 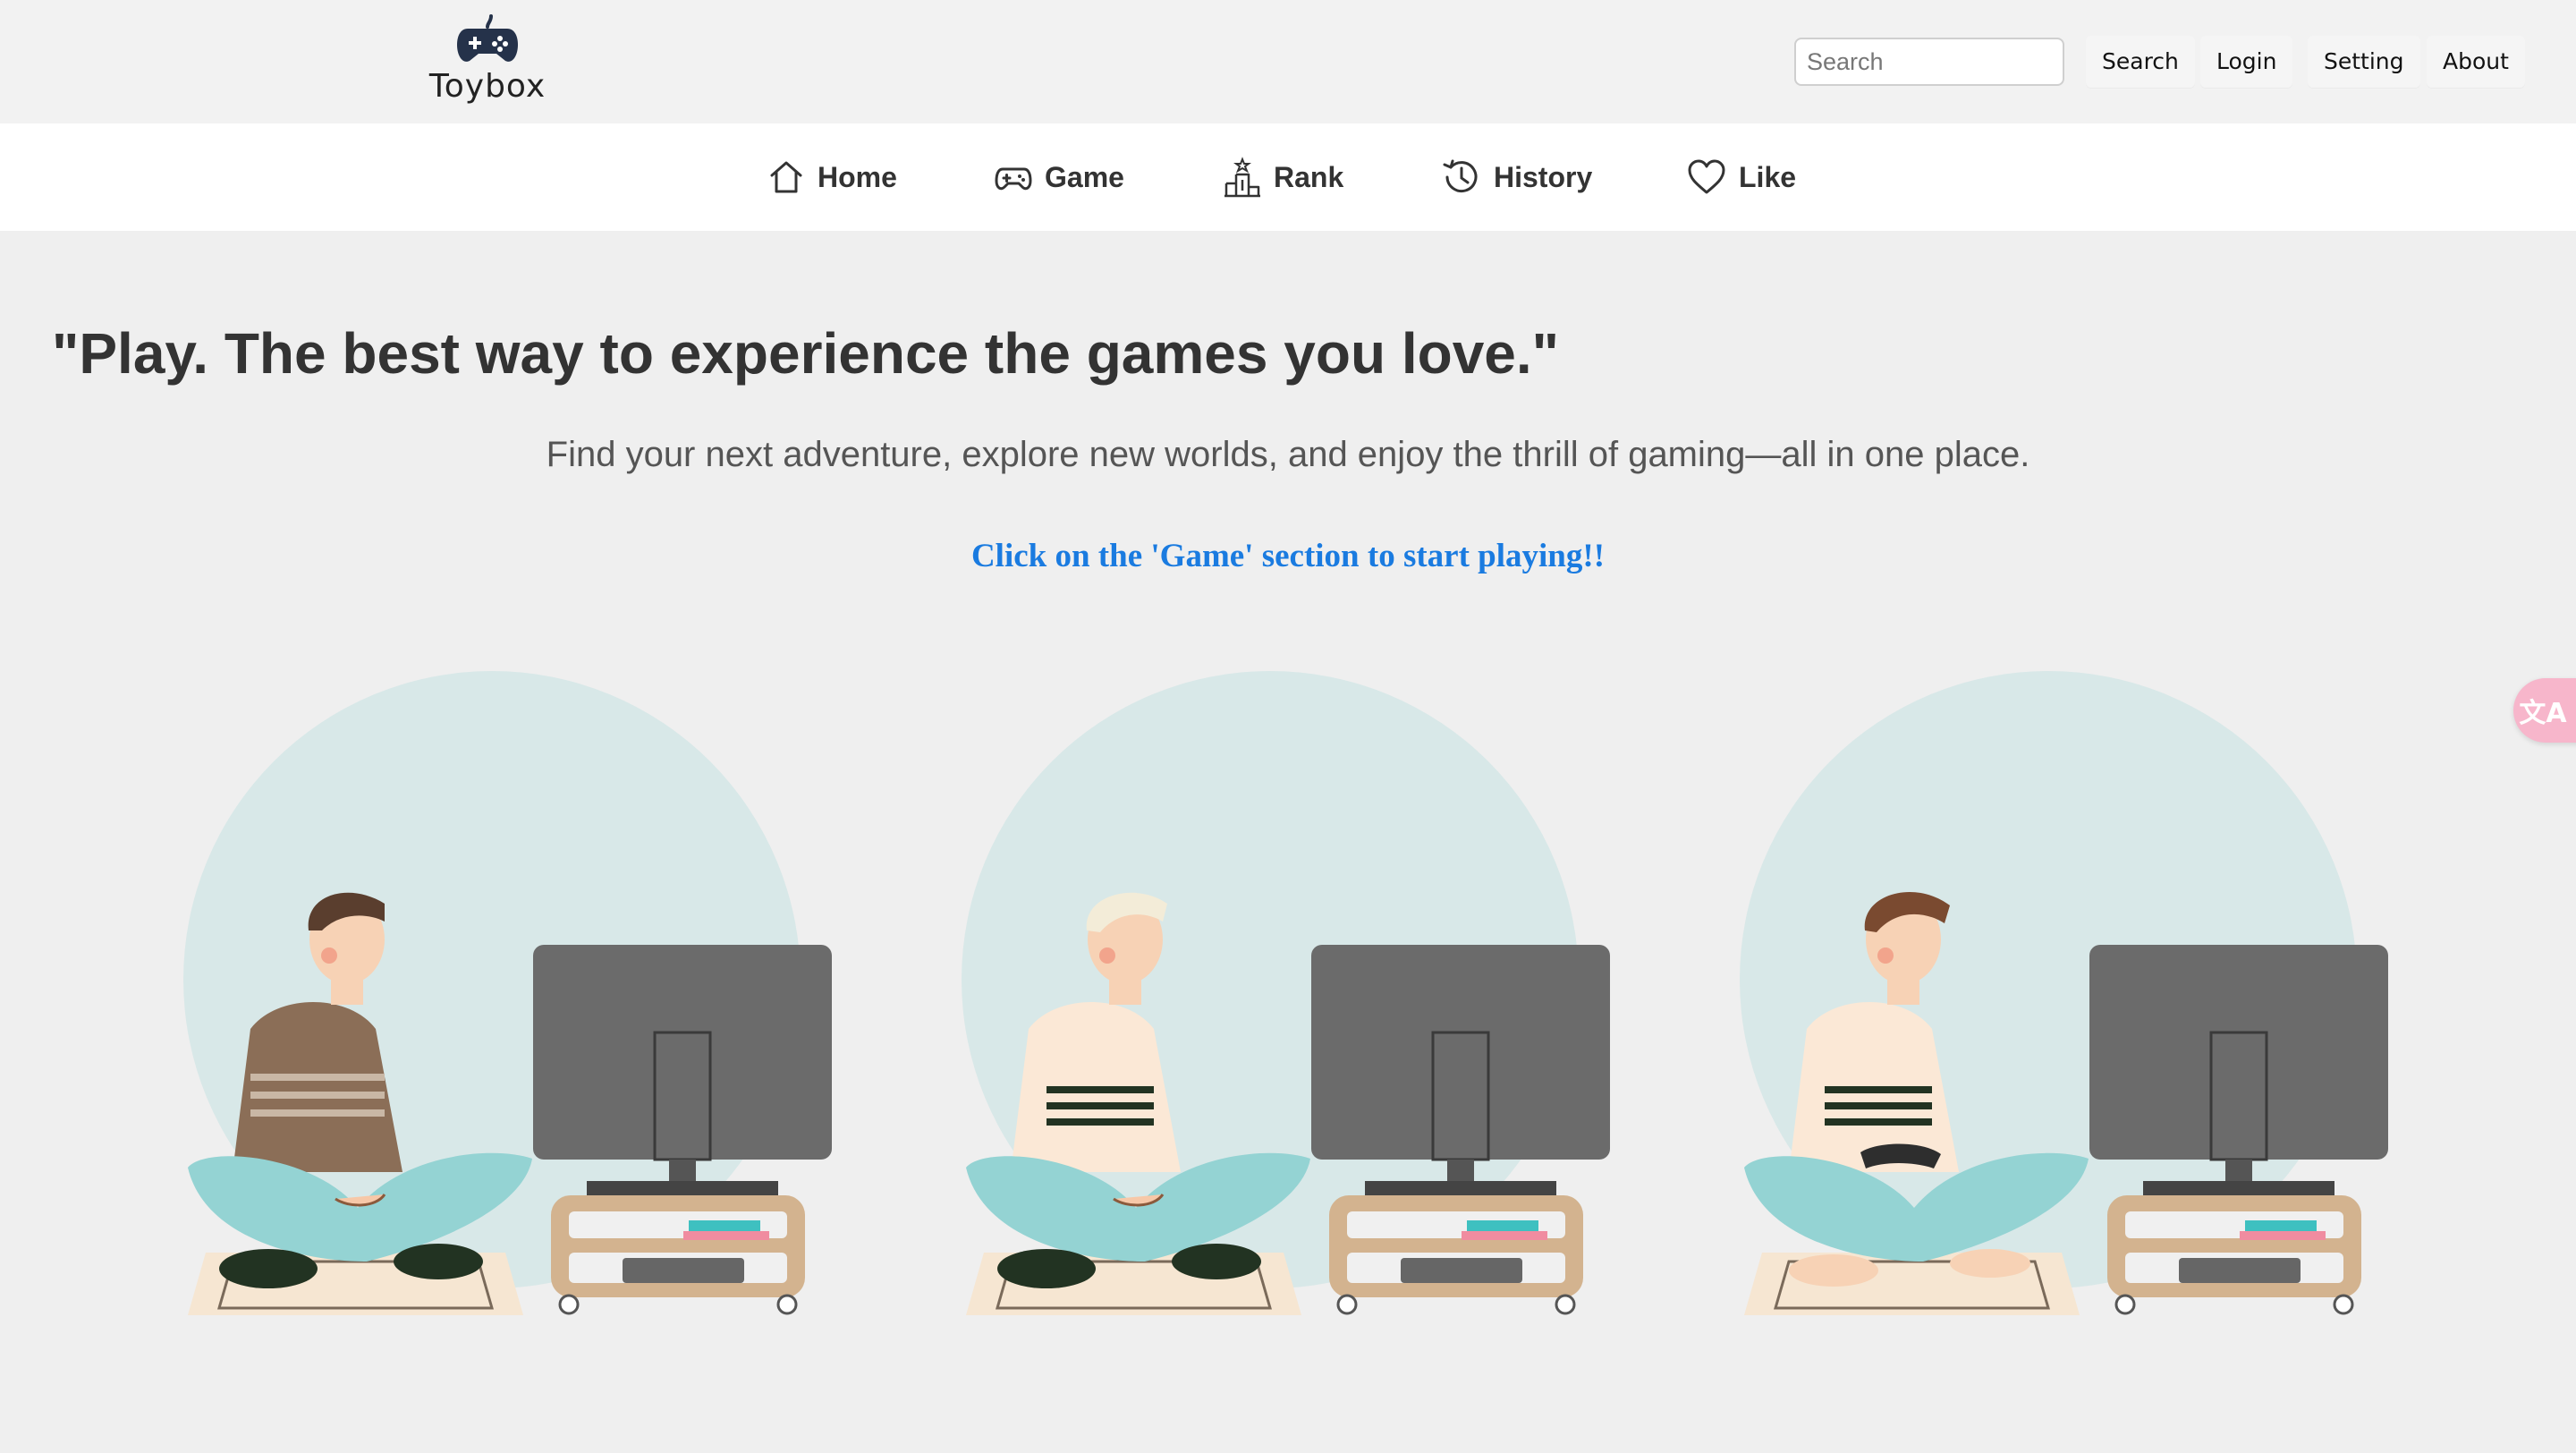 What do you see at coordinates (2140, 62) in the screenshot?
I see `search-button: Search` at bounding box center [2140, 62].